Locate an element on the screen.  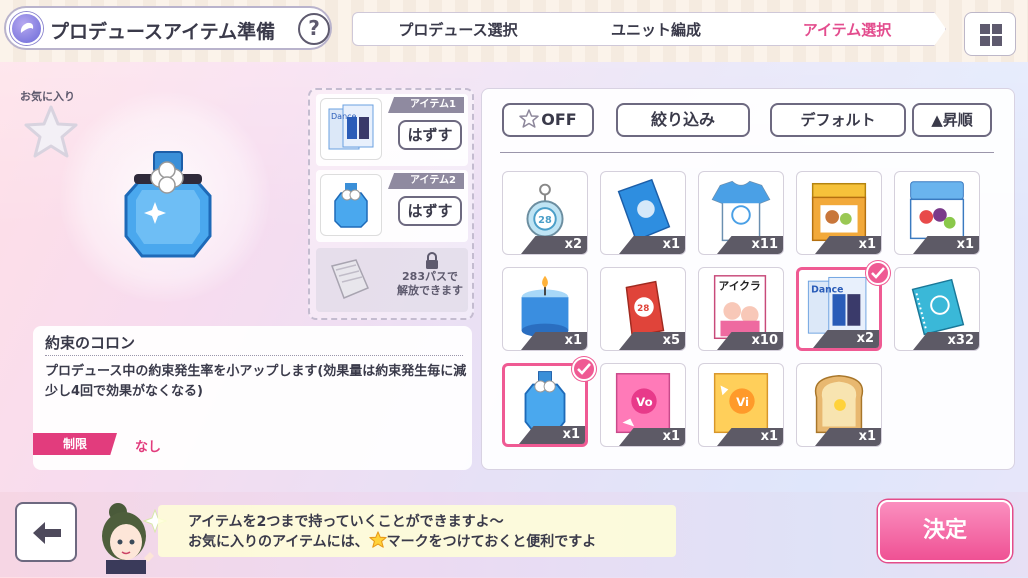
item-cell: 28 x5 is located at coordinates (643, 309).